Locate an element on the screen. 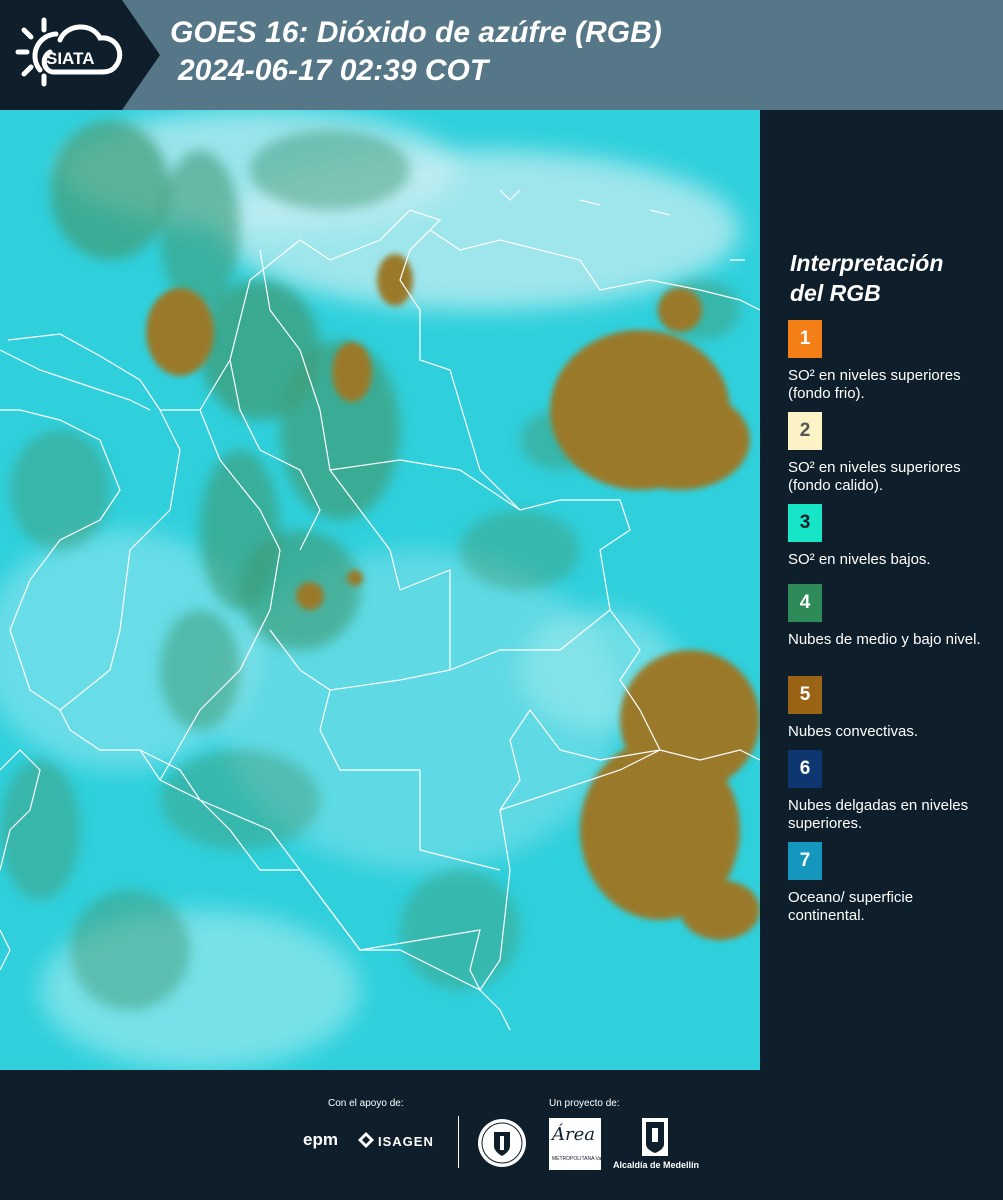  legend-item-6: 6 Nubes delgadas en niveles superiores. is located at coordinates (888, 791).